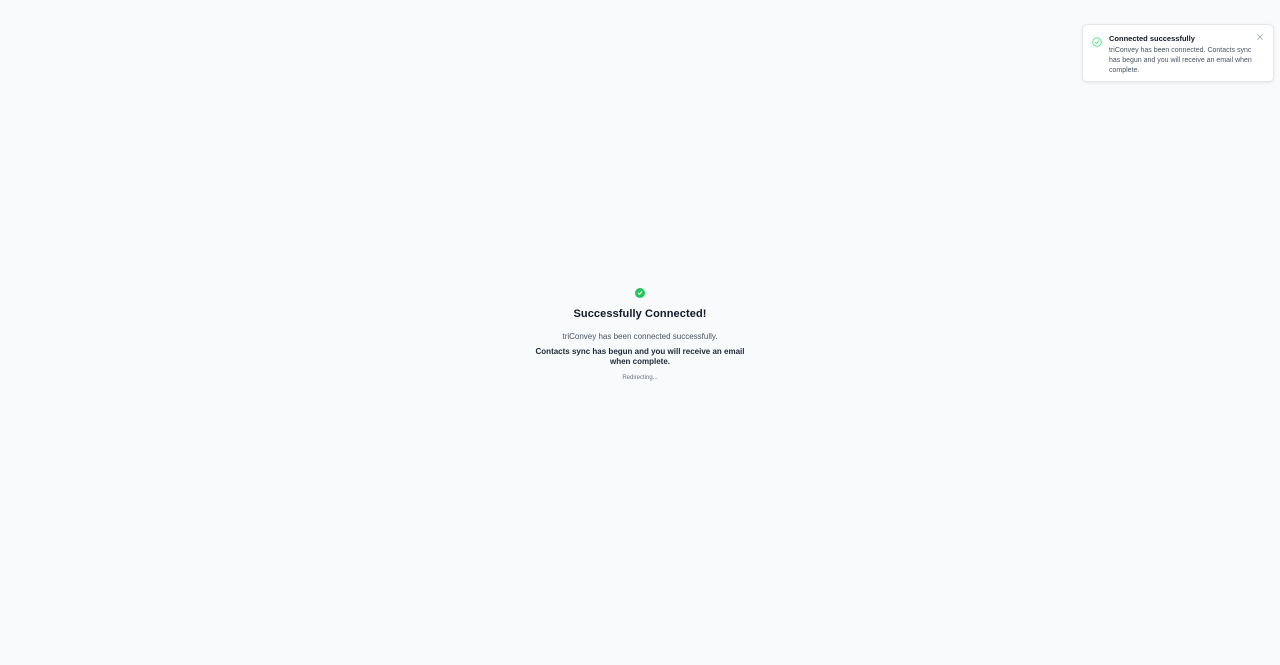  I want to click on check-circle-outline-icon, so click(1097, 40).